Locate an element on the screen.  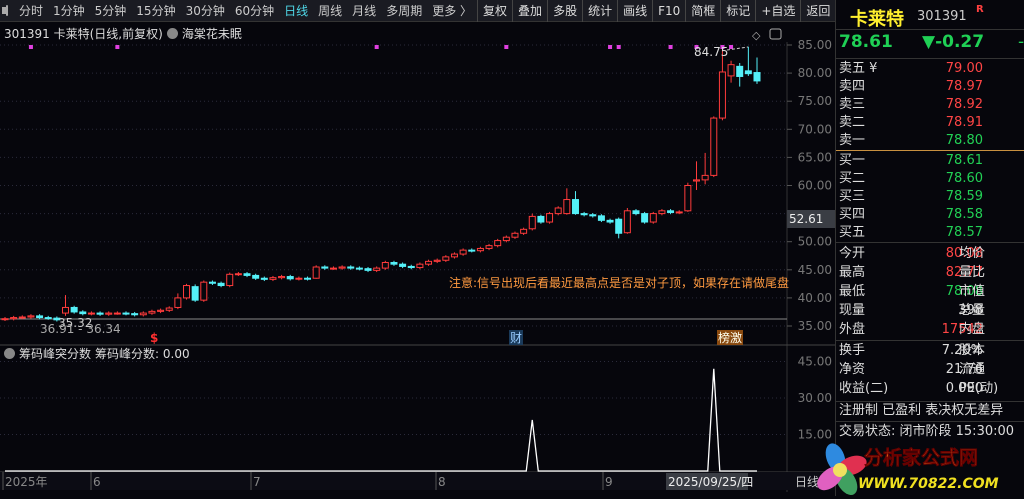
toolbar-button-6: 简框 is located at coordinates (702, 11).